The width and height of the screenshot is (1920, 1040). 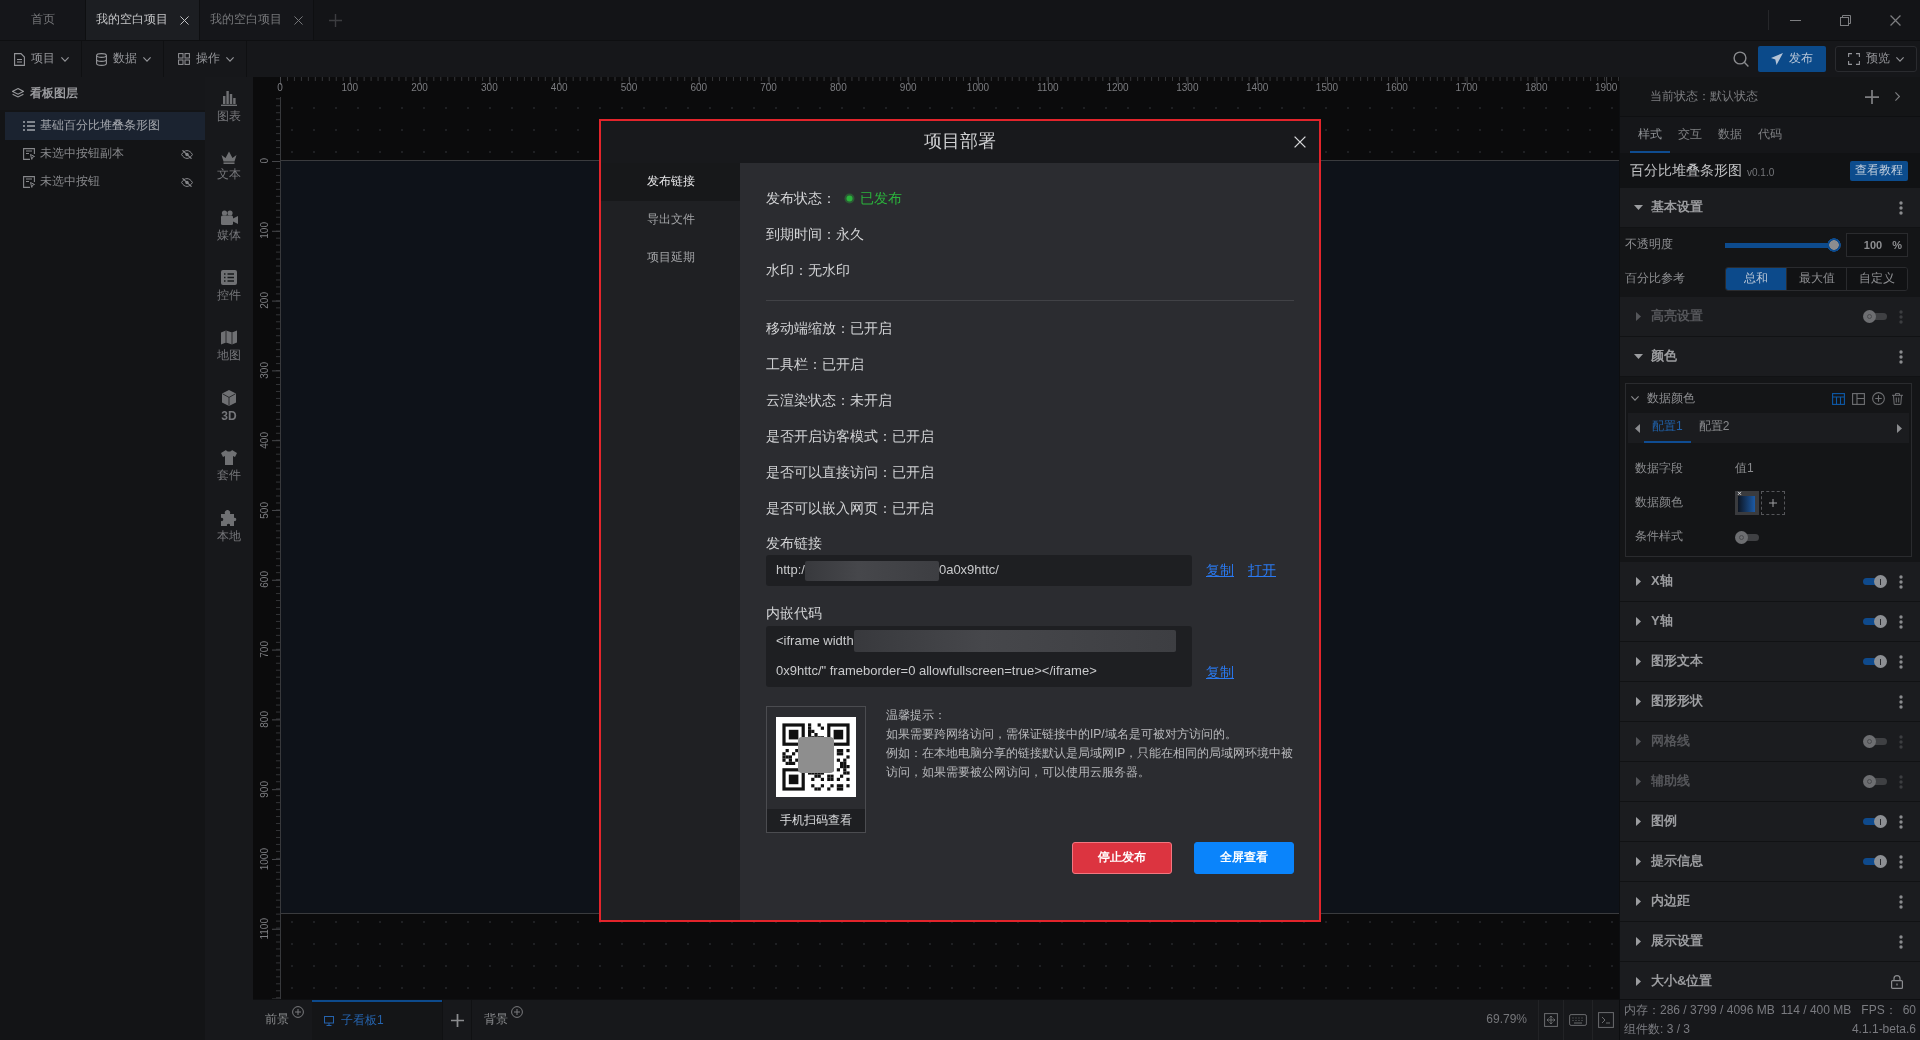 I want to click on dialog-nav-item: 项目延期, so click(x=670, y=258).